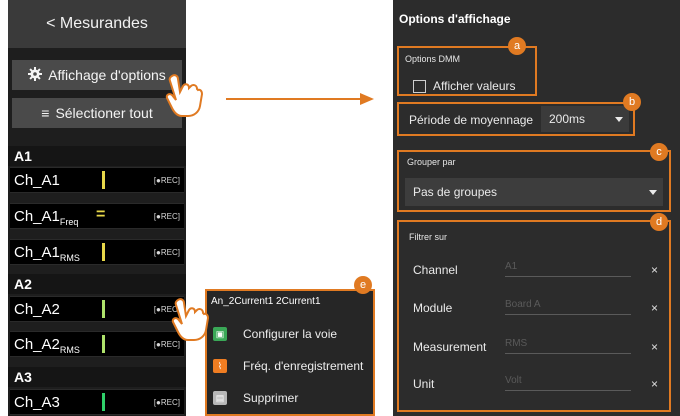 The image size is (680, 416). What do you see at coordinates (266, 301) in the screenshot?
I see `context-menu-title: An_2Current1 2Current1` at bounding box center [266, 301].